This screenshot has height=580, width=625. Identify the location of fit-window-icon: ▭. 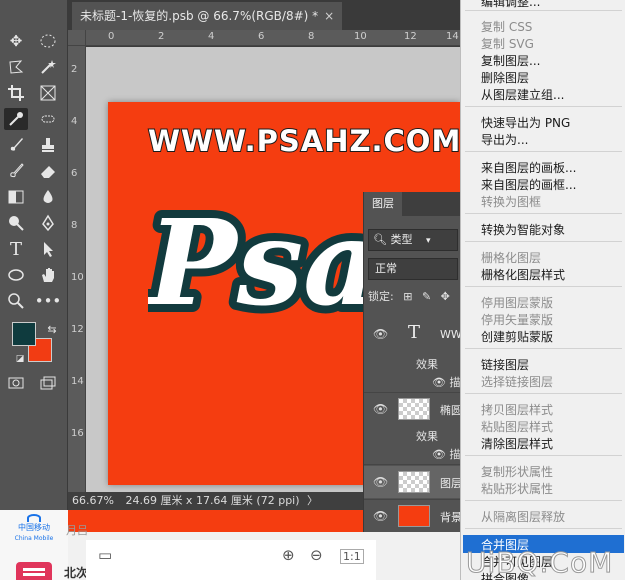
(105, 555).